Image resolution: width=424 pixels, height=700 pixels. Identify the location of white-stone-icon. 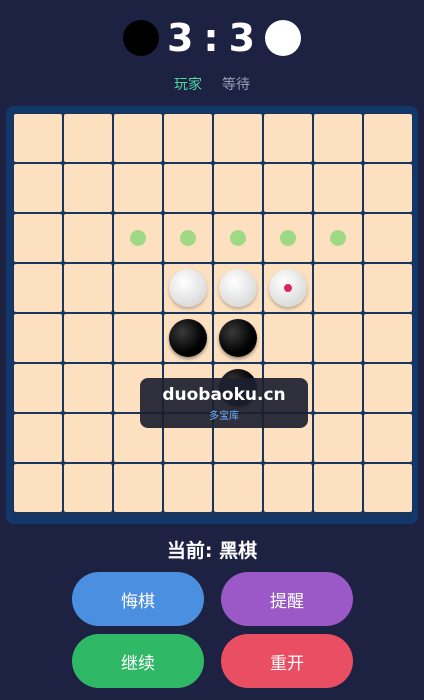
(283, 38).